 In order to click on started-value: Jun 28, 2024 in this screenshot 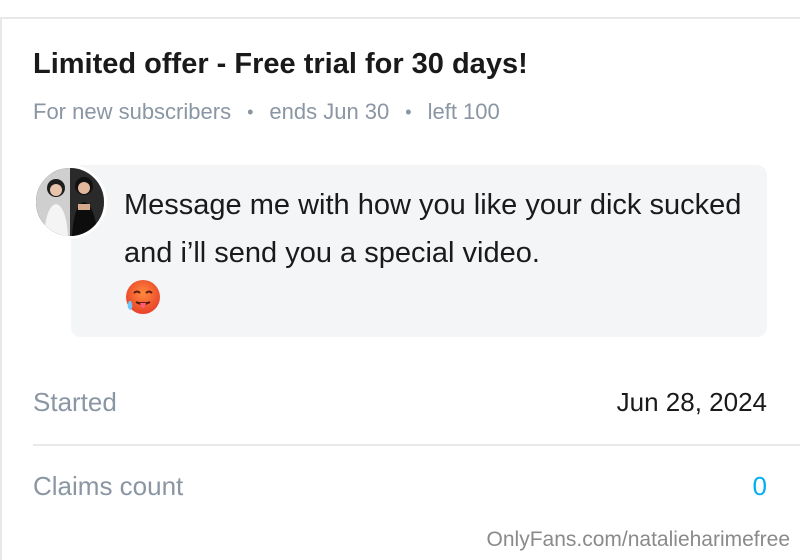, I will do `click(691, 401)`.